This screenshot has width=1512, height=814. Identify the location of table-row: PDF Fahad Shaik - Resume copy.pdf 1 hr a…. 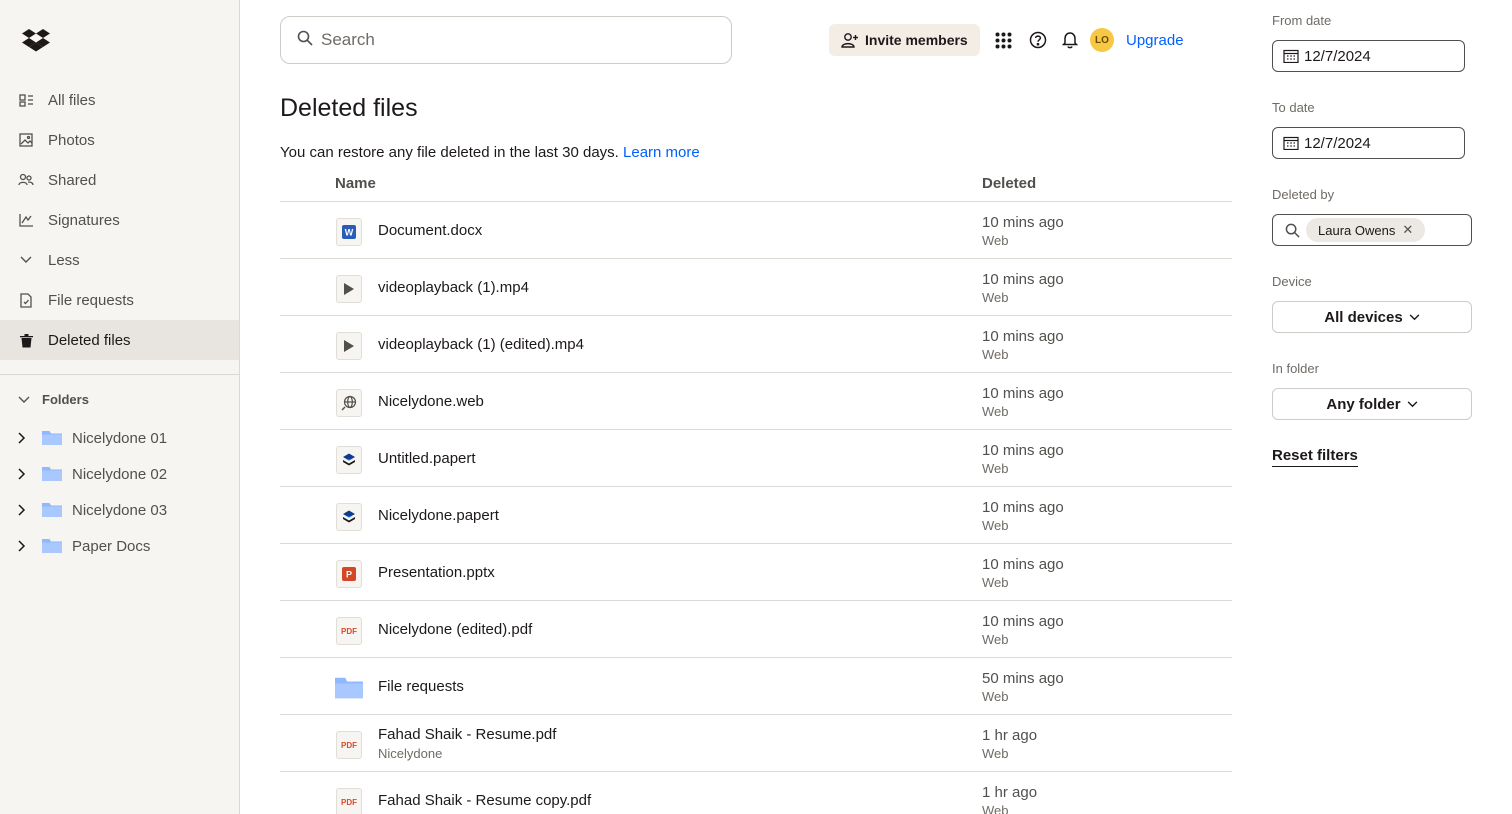
(756, 793).